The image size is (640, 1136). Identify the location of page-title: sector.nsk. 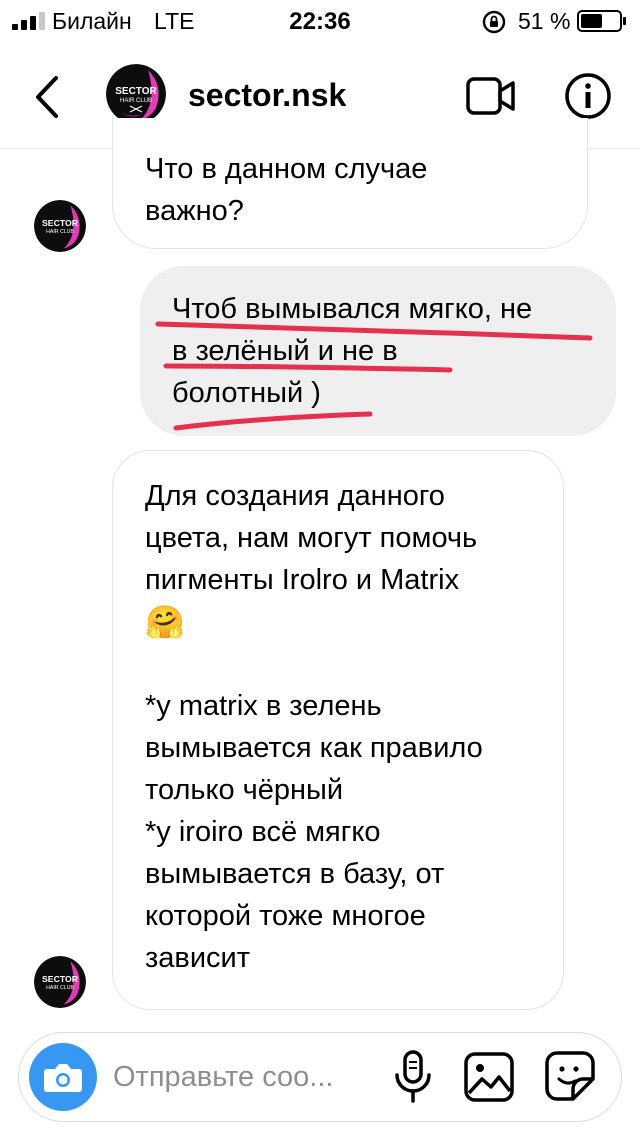
(267, 95).